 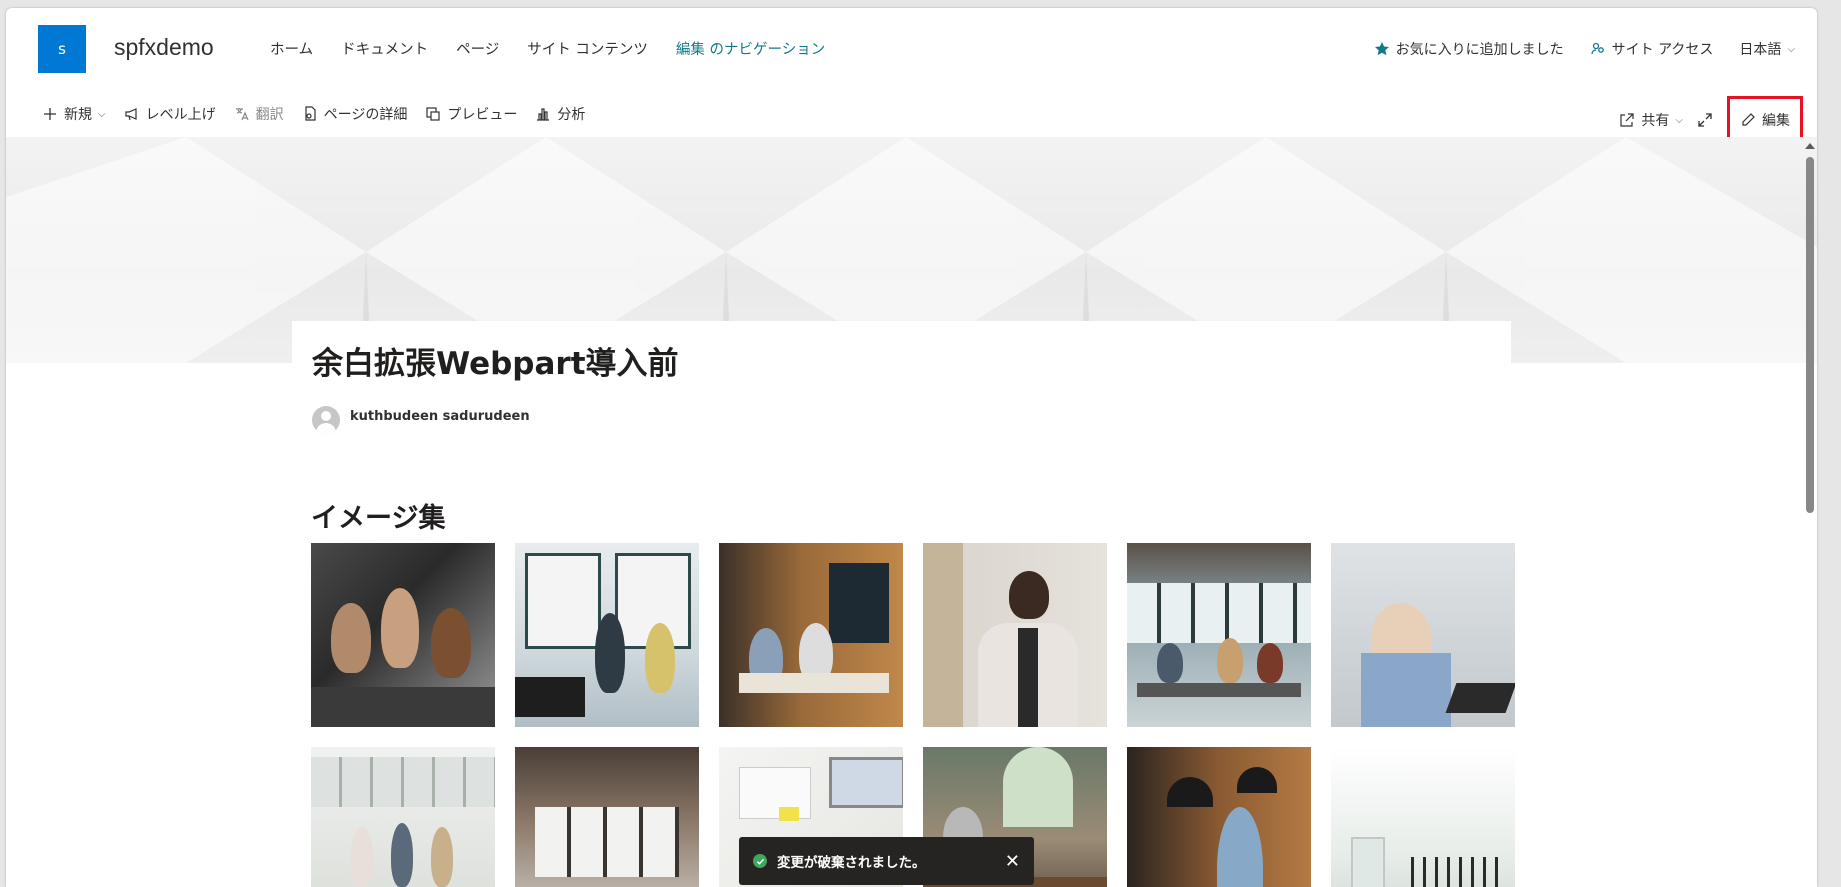 What do you see at coordinates (269, 115) in the screenshot?
I see `translate-label: 翻訳` at bounding box center [269, 115].